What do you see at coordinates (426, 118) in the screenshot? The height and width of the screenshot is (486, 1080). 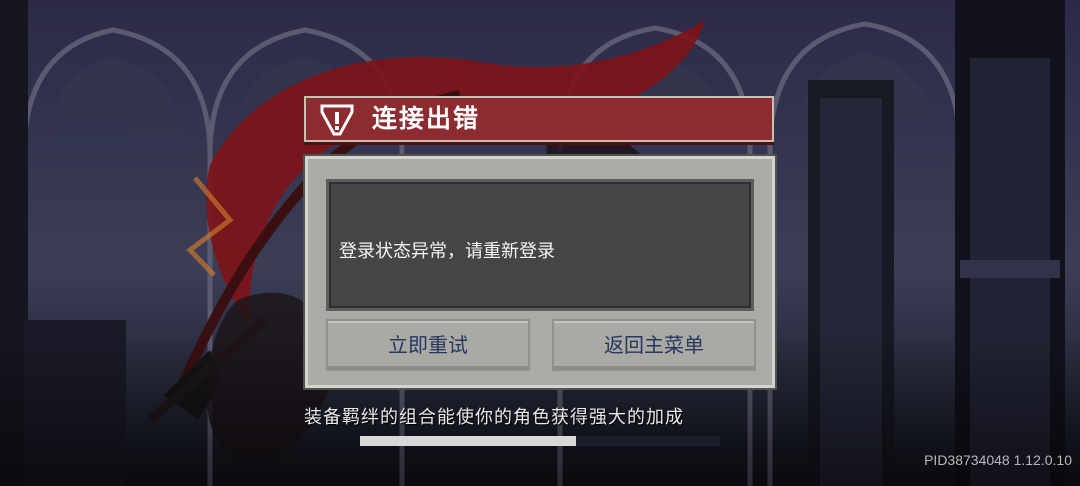 I see `dialog-title: 连接出错` at bounding box center [426, 118].